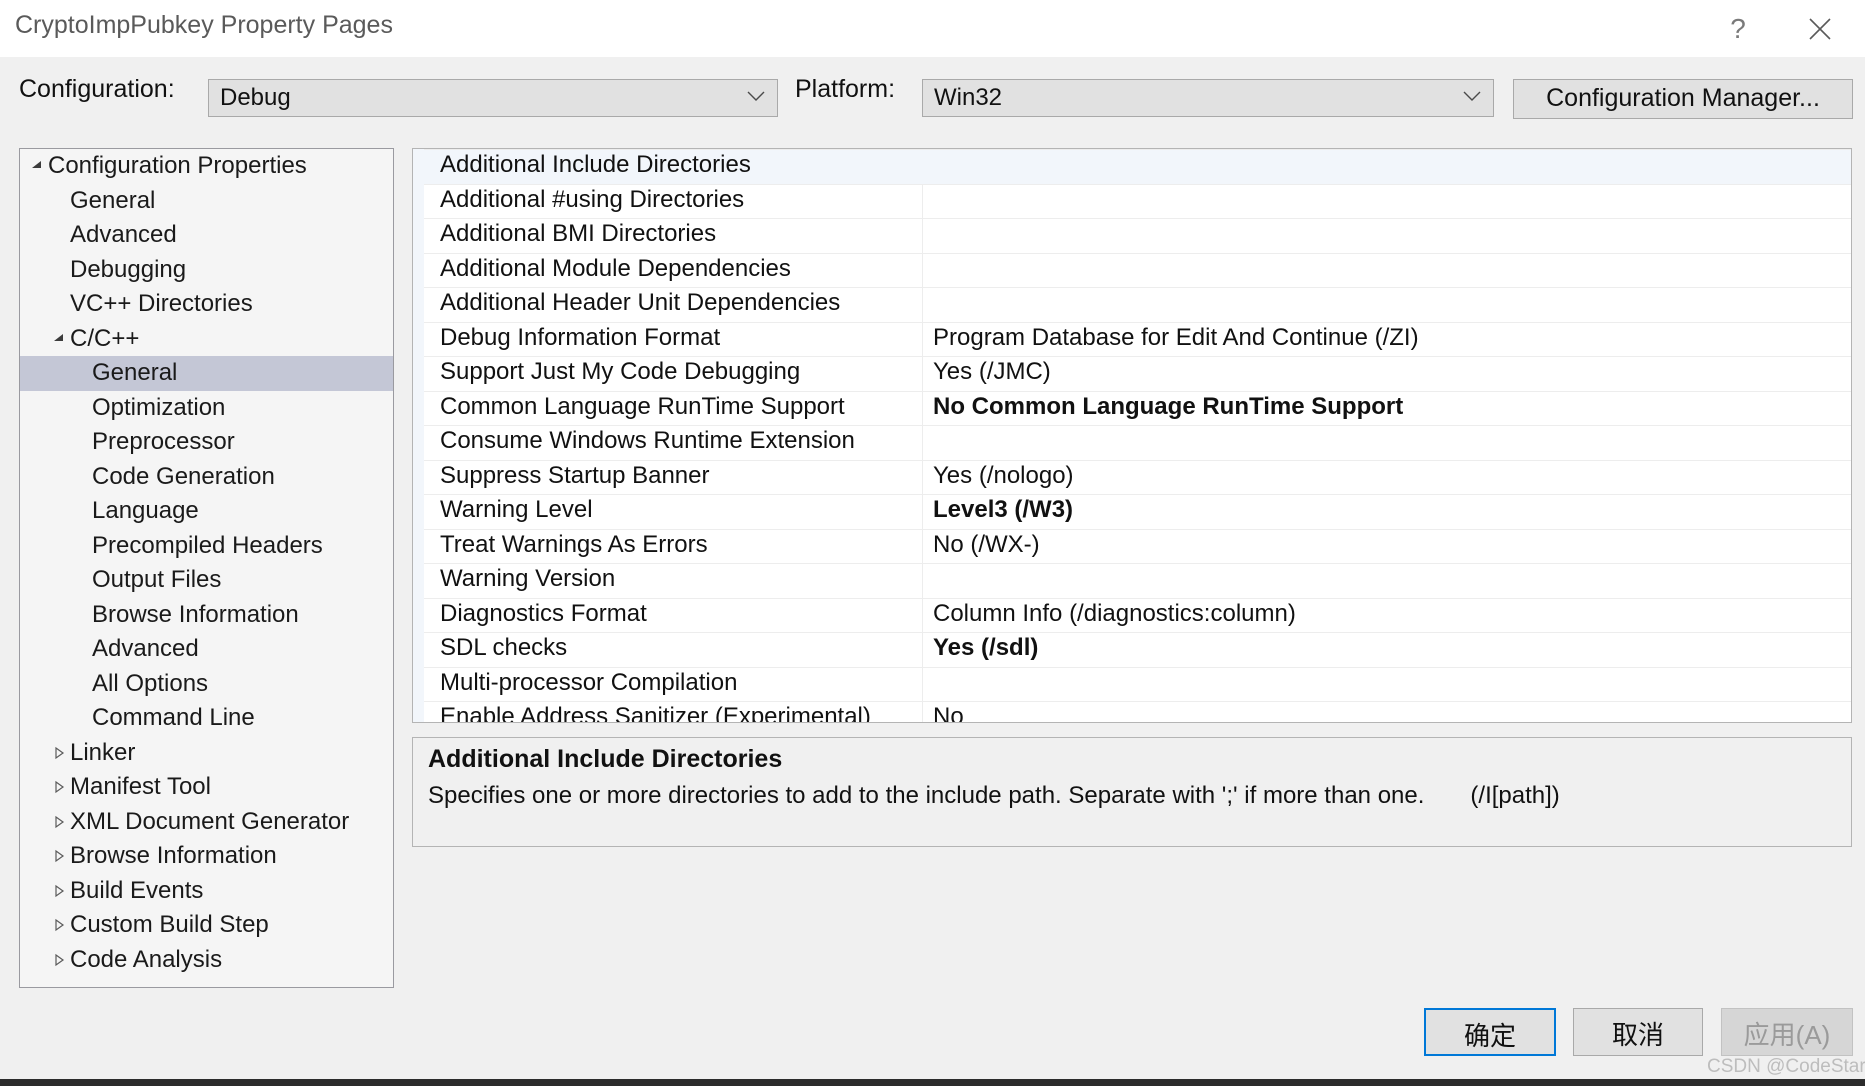 The image size is (1865, 1086). I want to click on tree-item-command-line: Command Line, so click(206, 718).